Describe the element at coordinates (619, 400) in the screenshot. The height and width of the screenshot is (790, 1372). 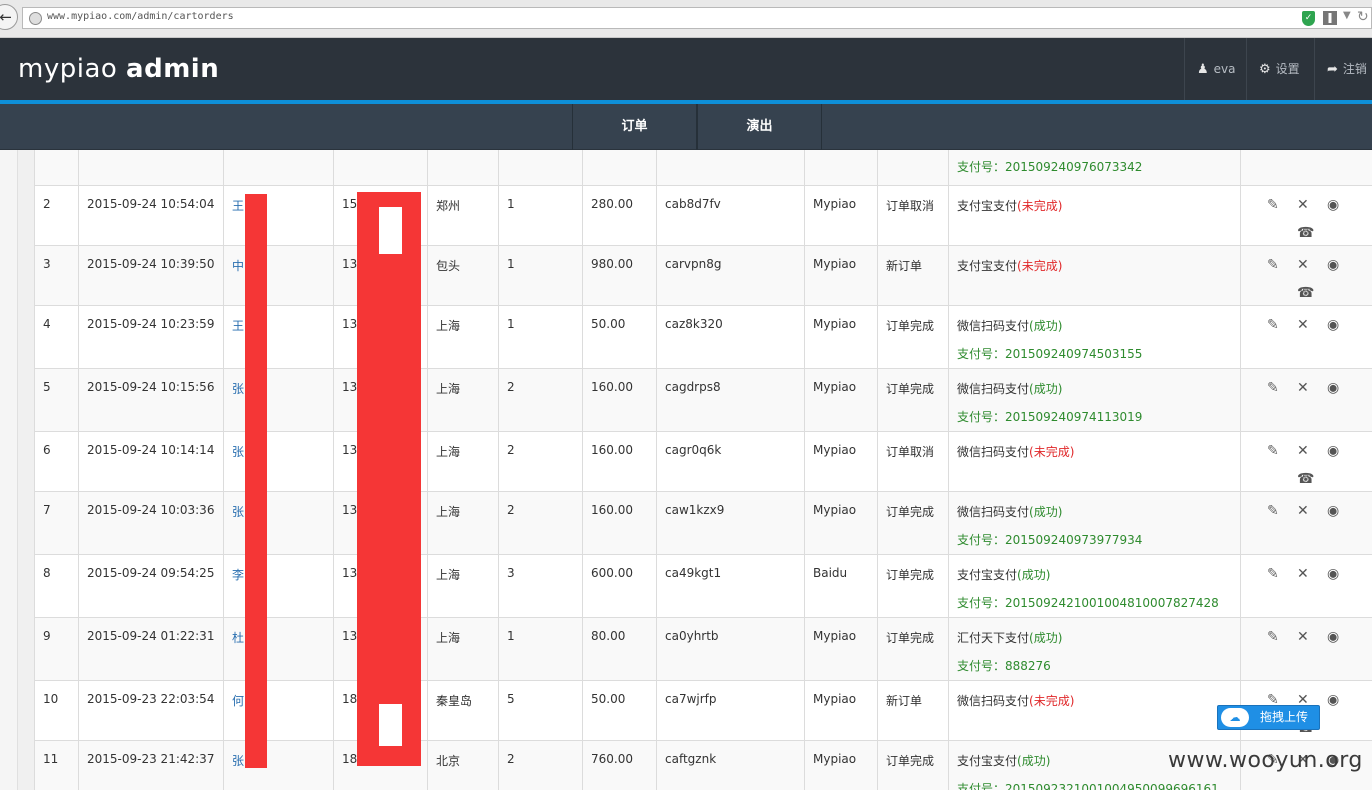
I see `cell-amount: 160.00` at that location.